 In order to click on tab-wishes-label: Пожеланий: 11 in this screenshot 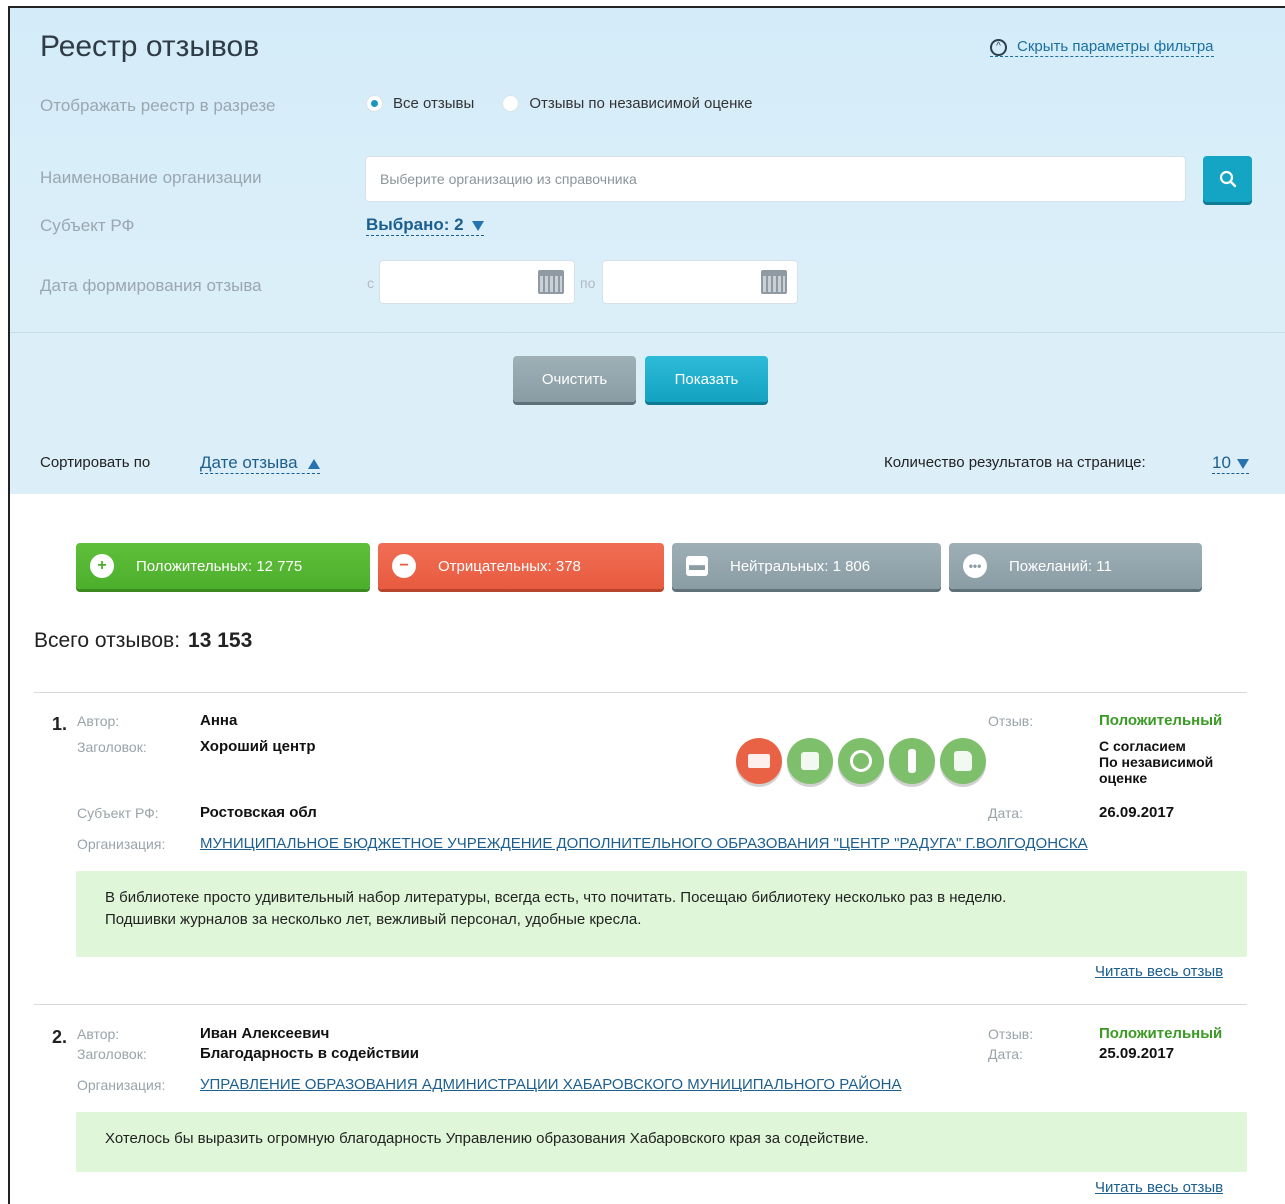, I will do `click(1060, 566)`.